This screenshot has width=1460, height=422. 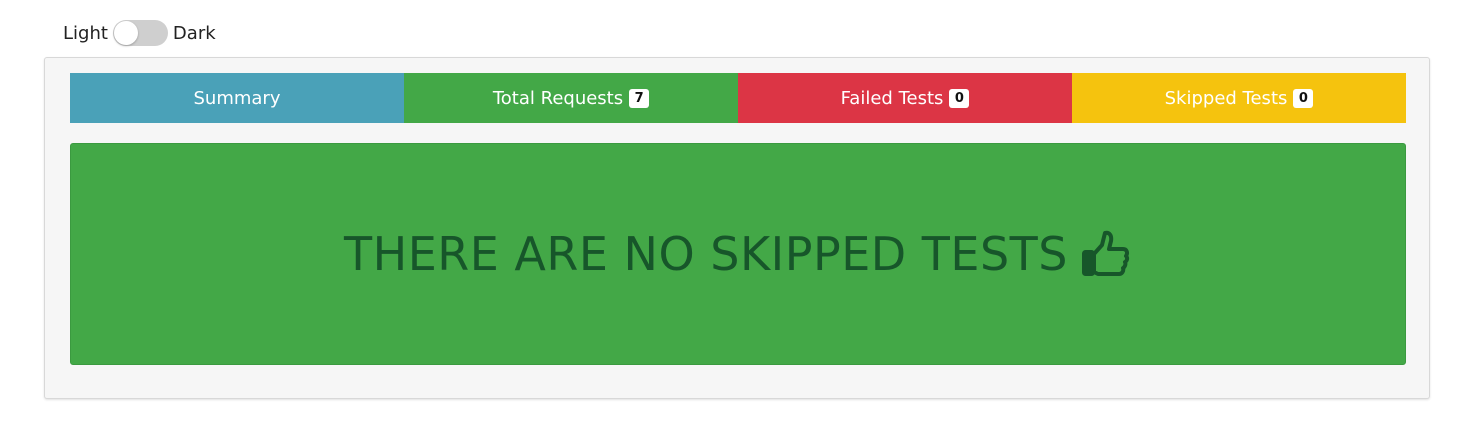 I want to click on panel-message-text: THERE ARE NO SKIPPED TESTS, so click(x=706, y=254).